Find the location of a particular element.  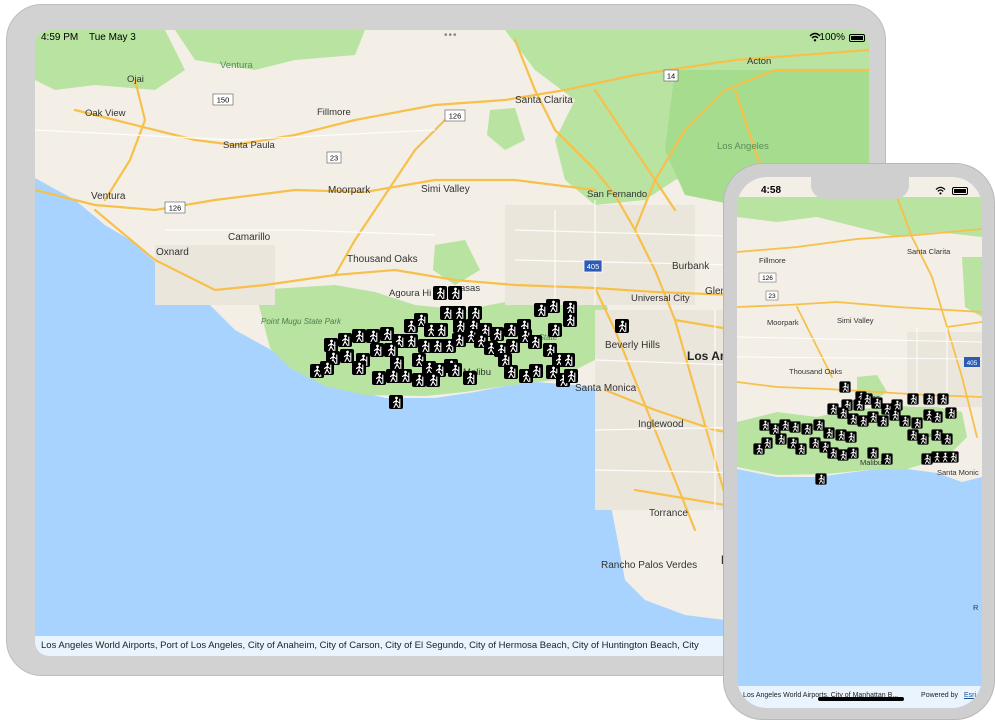

esri-link: Esri is located at coordinates (970, 696).